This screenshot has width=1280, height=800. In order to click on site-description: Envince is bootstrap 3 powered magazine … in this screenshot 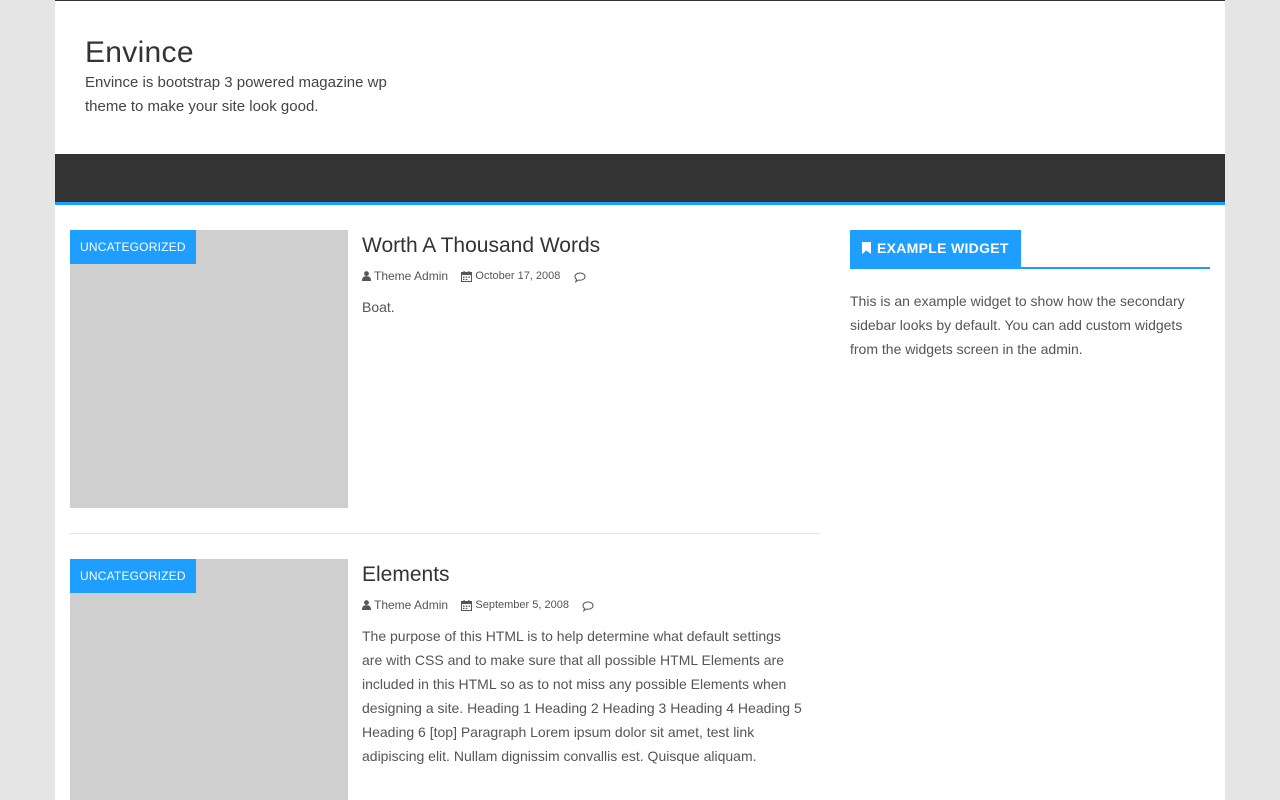, I will do `click(236, 94)`.